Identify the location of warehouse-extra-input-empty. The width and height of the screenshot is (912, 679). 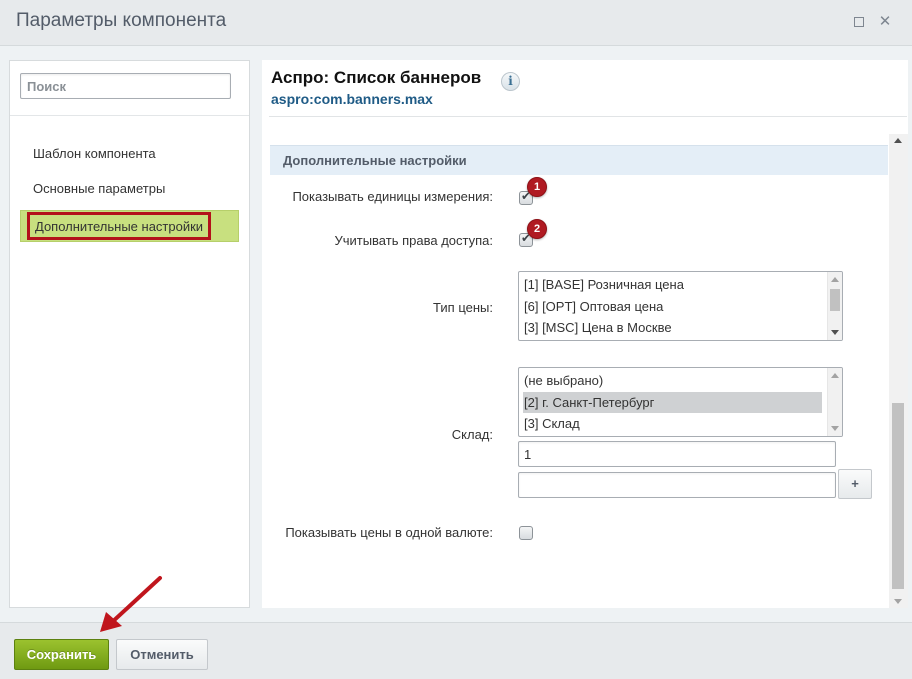
(677, 485).